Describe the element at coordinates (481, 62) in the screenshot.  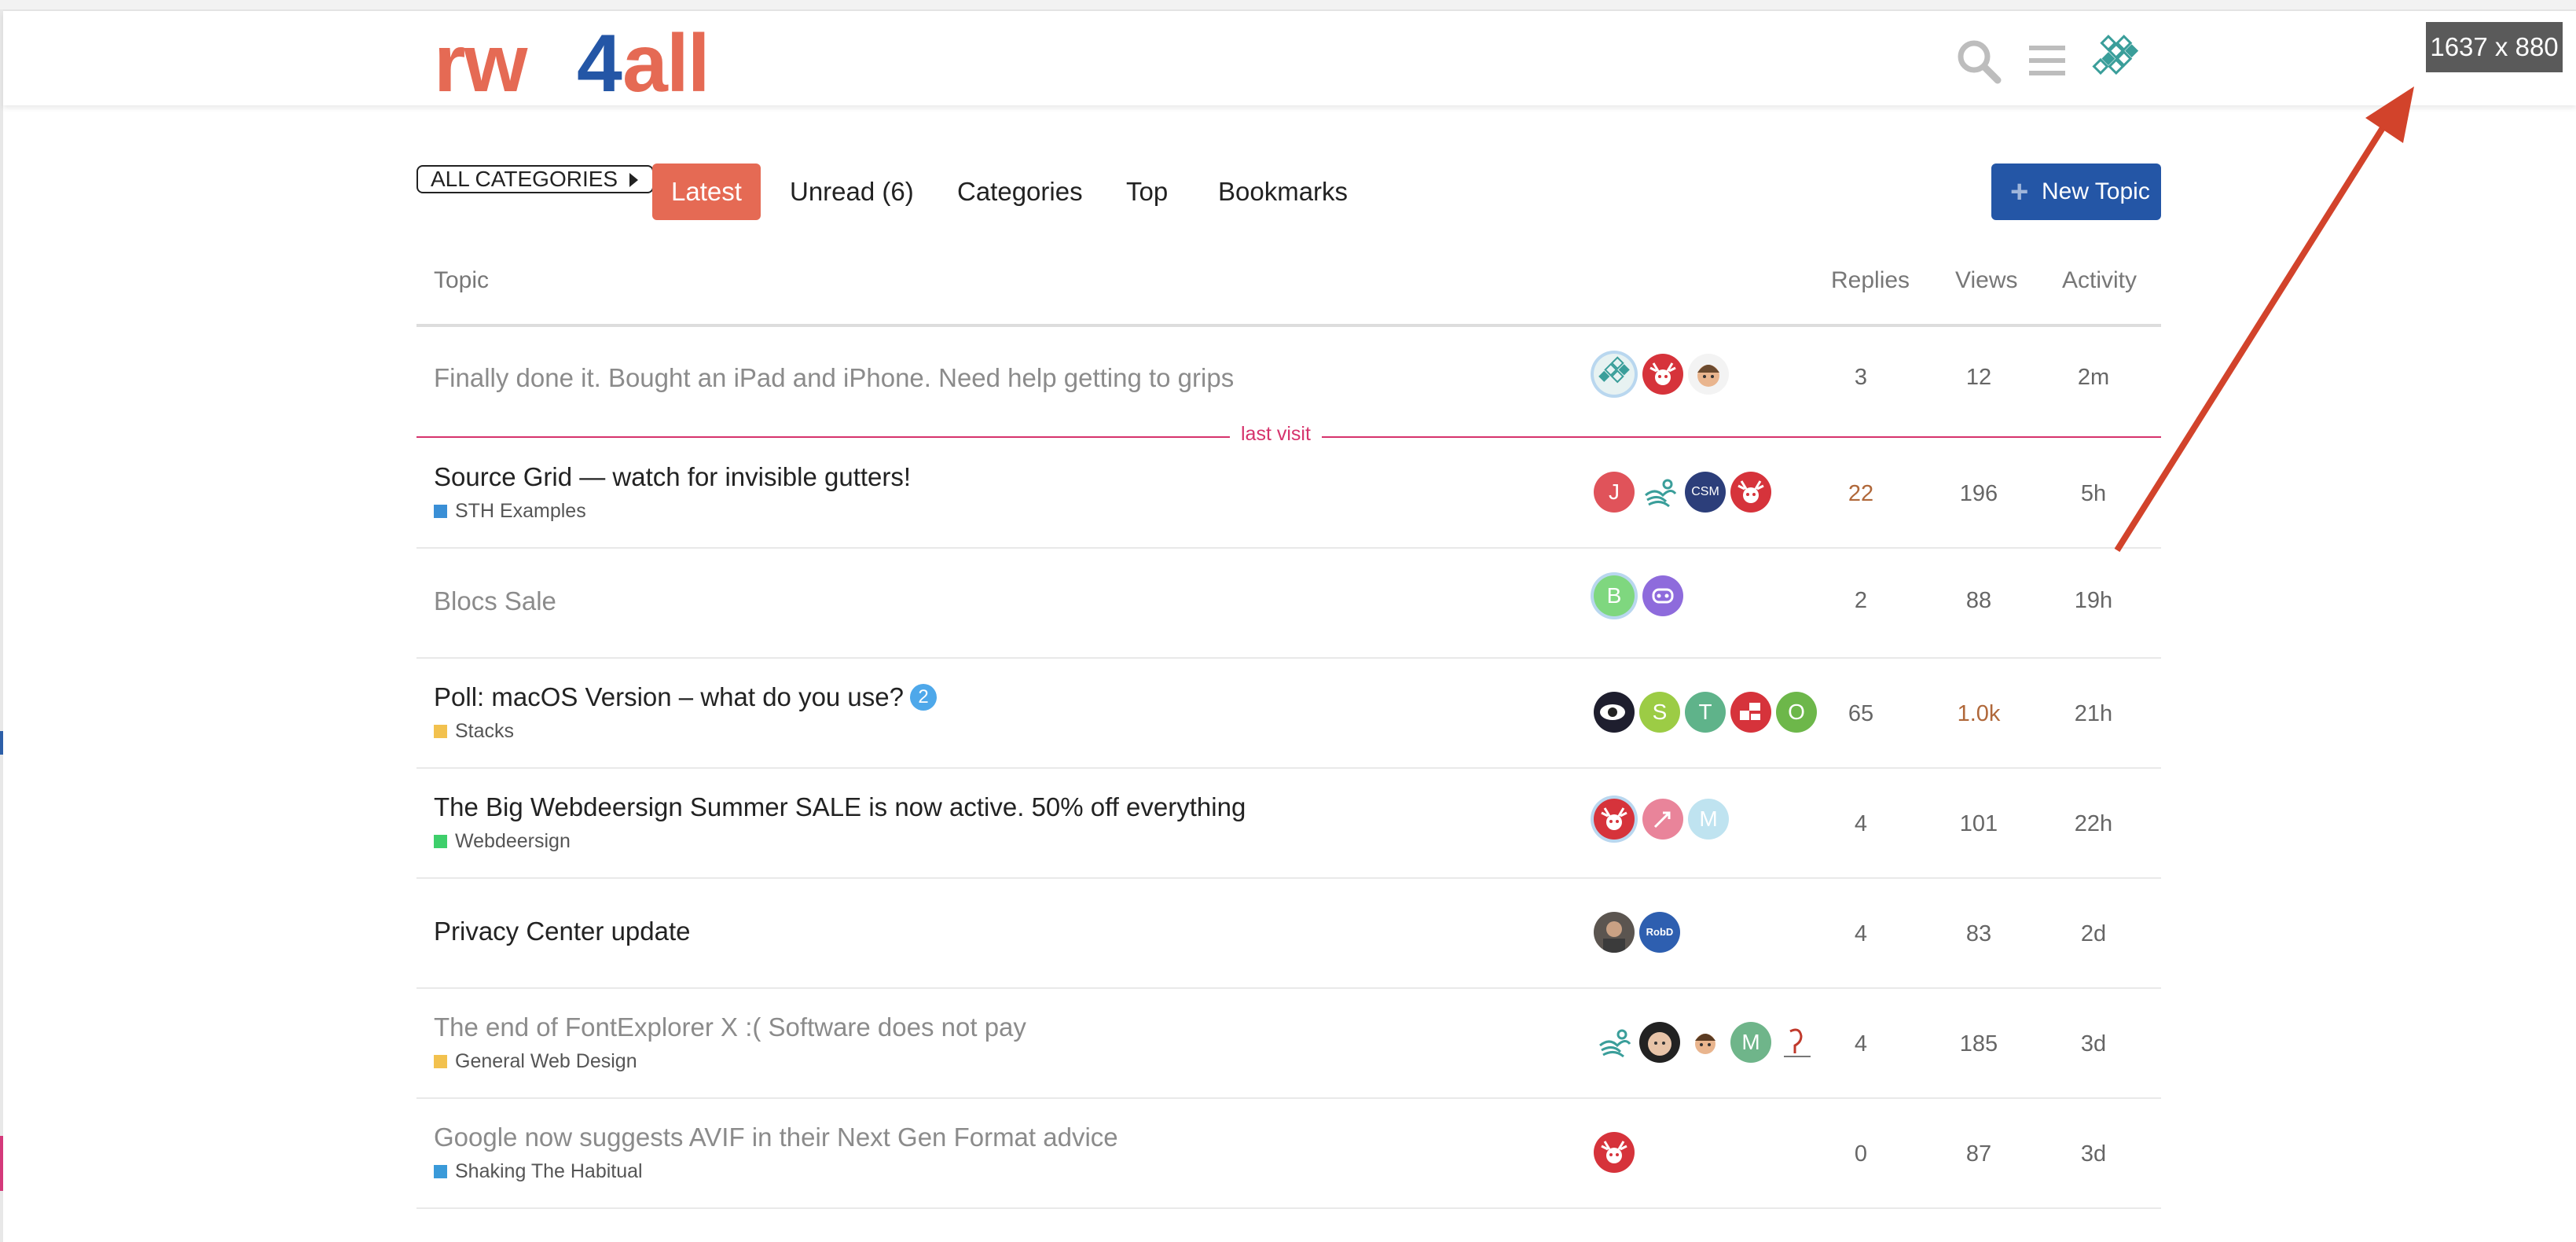
I see `svg-text: rw` at that location.